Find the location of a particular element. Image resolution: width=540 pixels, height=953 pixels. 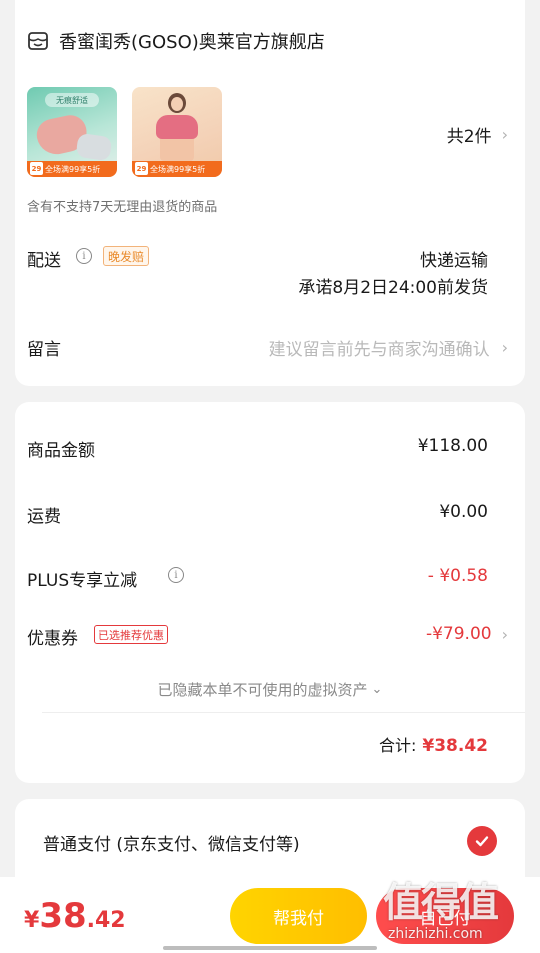

currency-symbol: ¥ is located at coordinates (32, 920).